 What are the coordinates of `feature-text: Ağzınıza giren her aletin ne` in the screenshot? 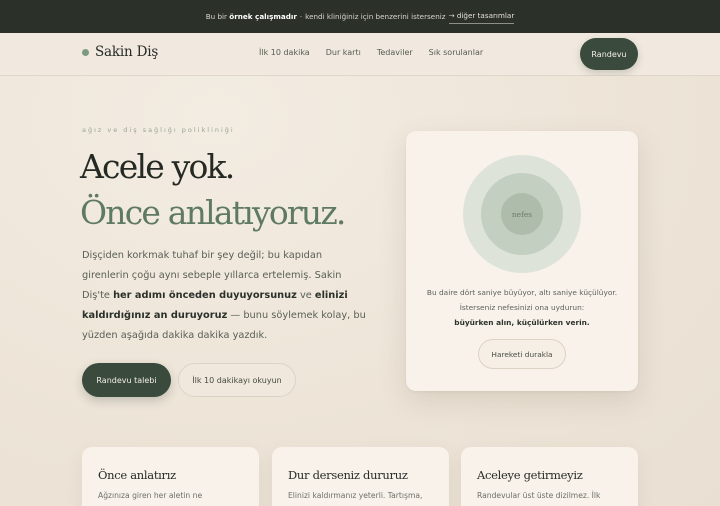 It's located at (150, 495).